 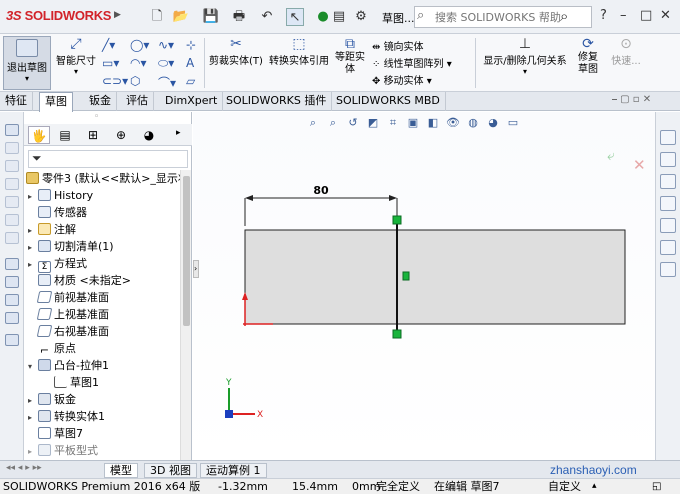 I want to click on linear-pattern-button: ⁘ 线性草图阵列 ▾, so click(x=412, y=62).